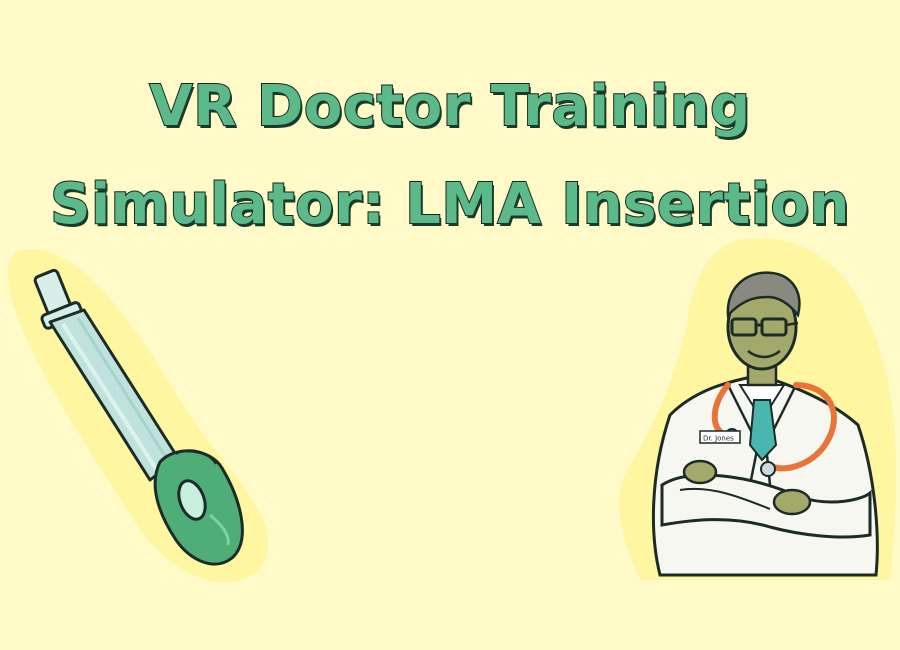 This screenshot has width=900, height=650. Describe the element at coordinates (449, 106) in the screenshot. I see `title-line-1: VR Doctor Training` at that location.